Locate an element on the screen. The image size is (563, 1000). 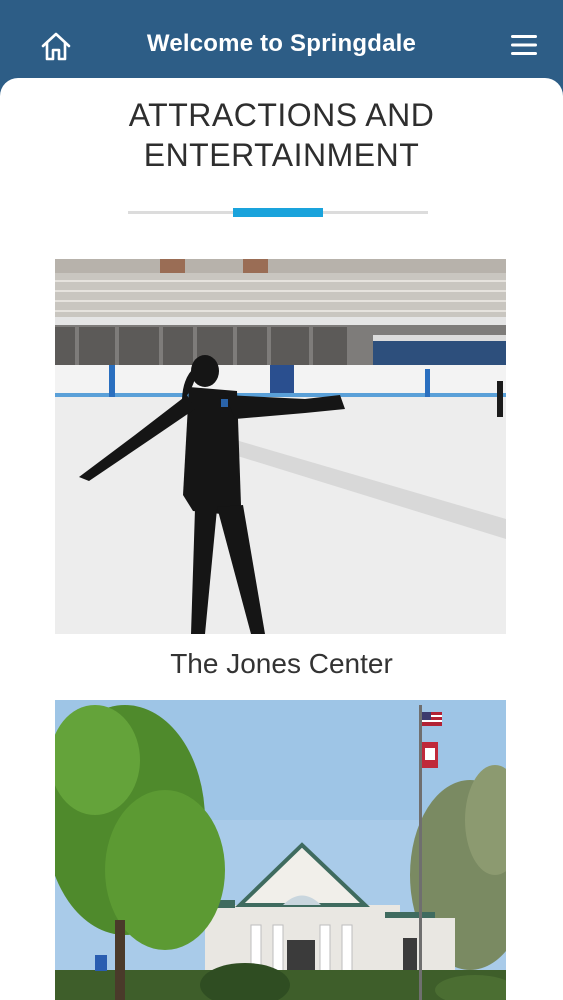
menu-button is located at coordinates (524, 45).